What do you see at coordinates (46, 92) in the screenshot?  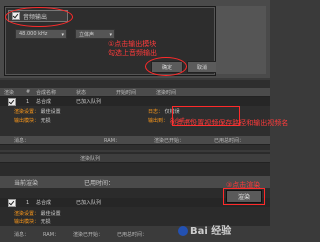 I see `col-comp-name: 合成名称` at bounding box center [46, 92].